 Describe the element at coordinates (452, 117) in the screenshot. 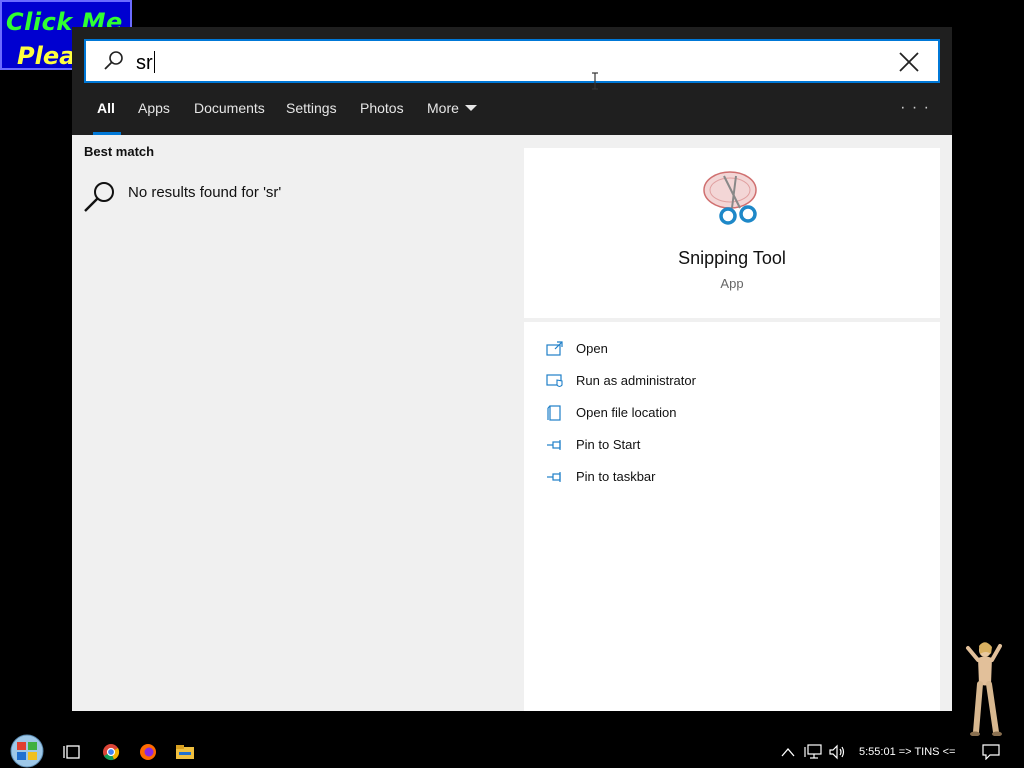

I see `tab-more: More` at that location.